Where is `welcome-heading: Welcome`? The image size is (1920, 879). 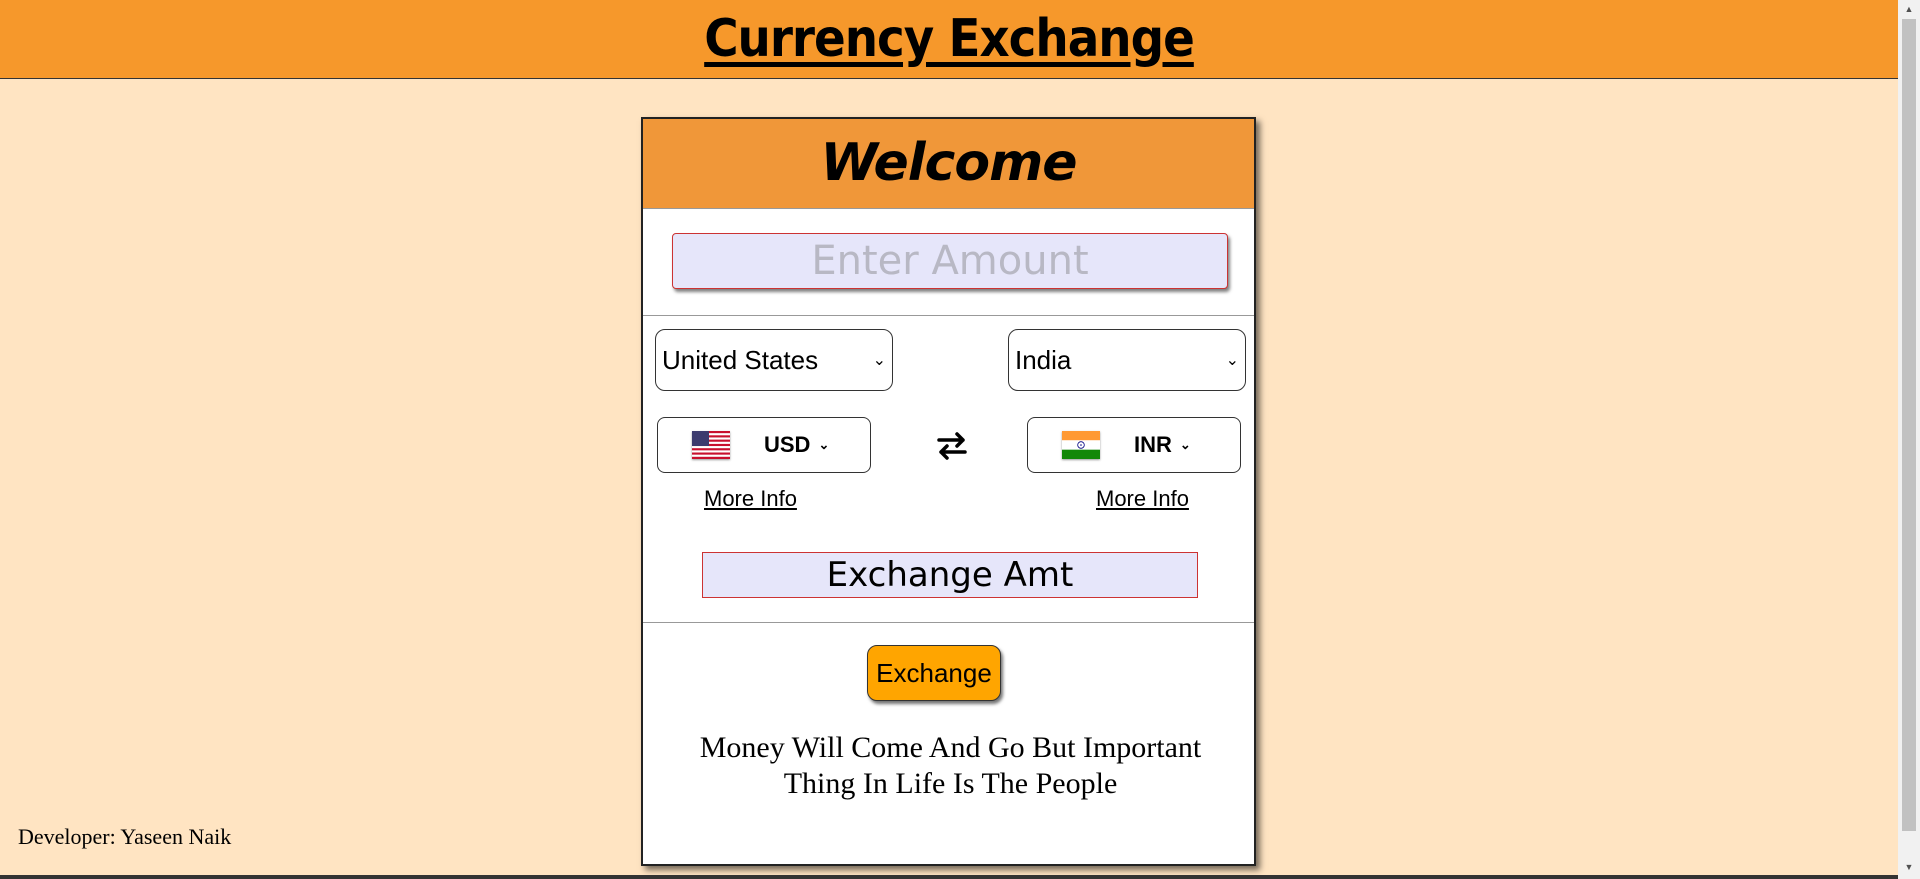 welcome-heading: Welcome is located at coordinates (948, 163).